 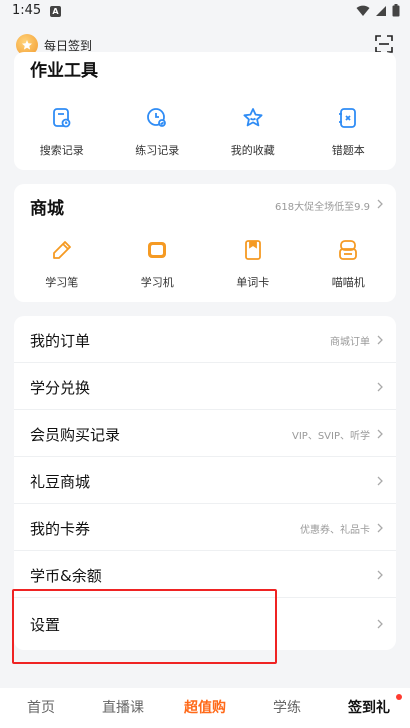 I want to click on printer-icon, so click(x=348, y=250).